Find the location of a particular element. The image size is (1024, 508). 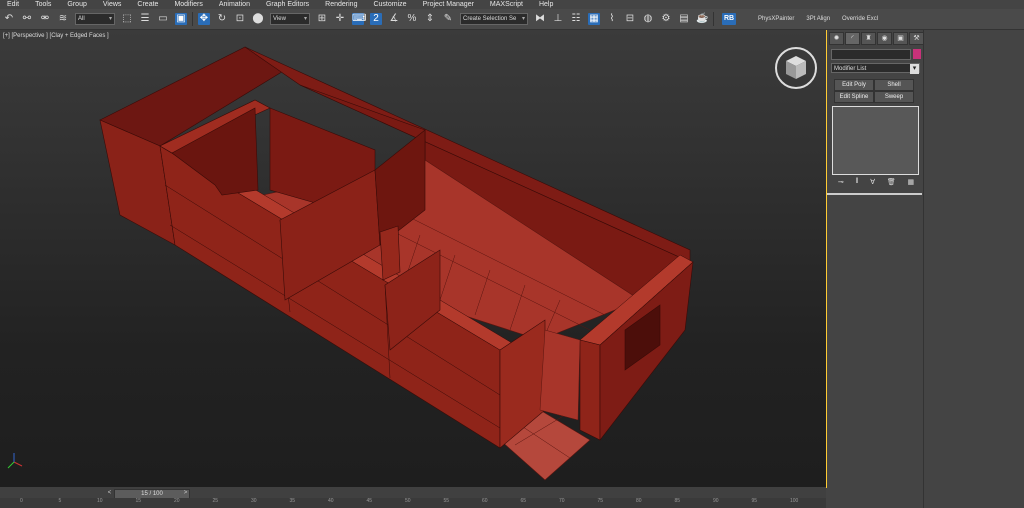

select-scale-icon: ⊡ is located at coordinates (240, 19).